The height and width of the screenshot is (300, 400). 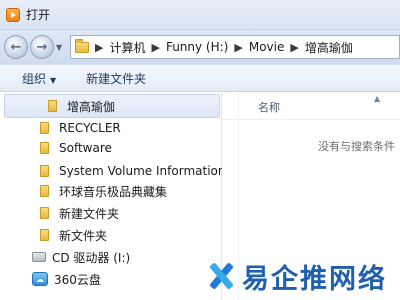 I want to click on nav-item-label: 增高瑜伽, so click(x=91, y=106).